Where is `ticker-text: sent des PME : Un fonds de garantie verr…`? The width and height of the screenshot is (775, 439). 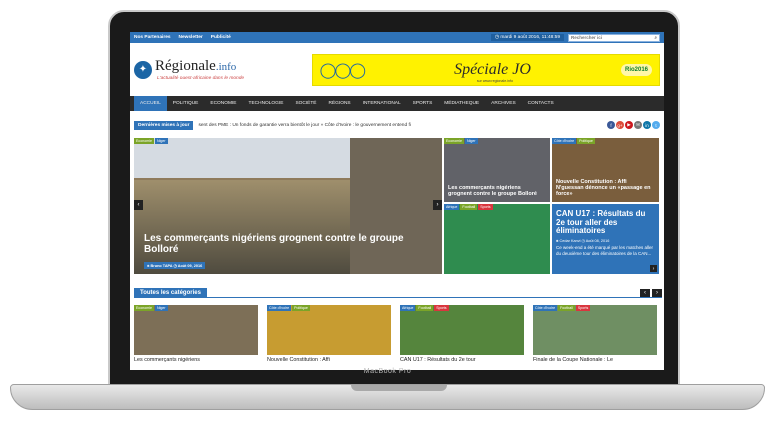 ticker-text: sent des PME : Un fonds de garantie verr… is located at coordinates (304, 125).